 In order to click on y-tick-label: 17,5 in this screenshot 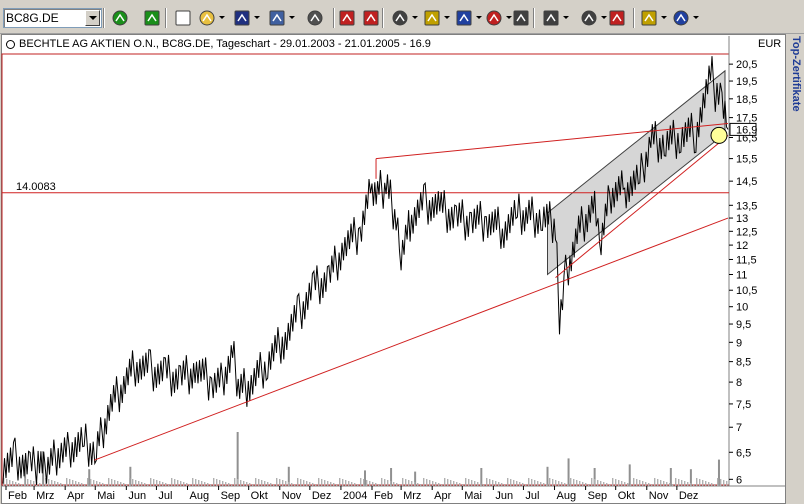, I will do `click(746, 119)`.